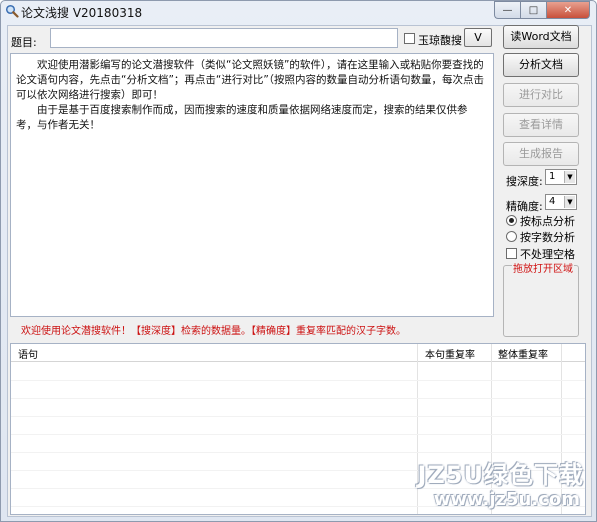 The width and height of the screenshot is (597, 522). What do you see at coordinates (533, 10) in the screenshot?
I see `maximize-button: □` at bounding box center [533, 10].